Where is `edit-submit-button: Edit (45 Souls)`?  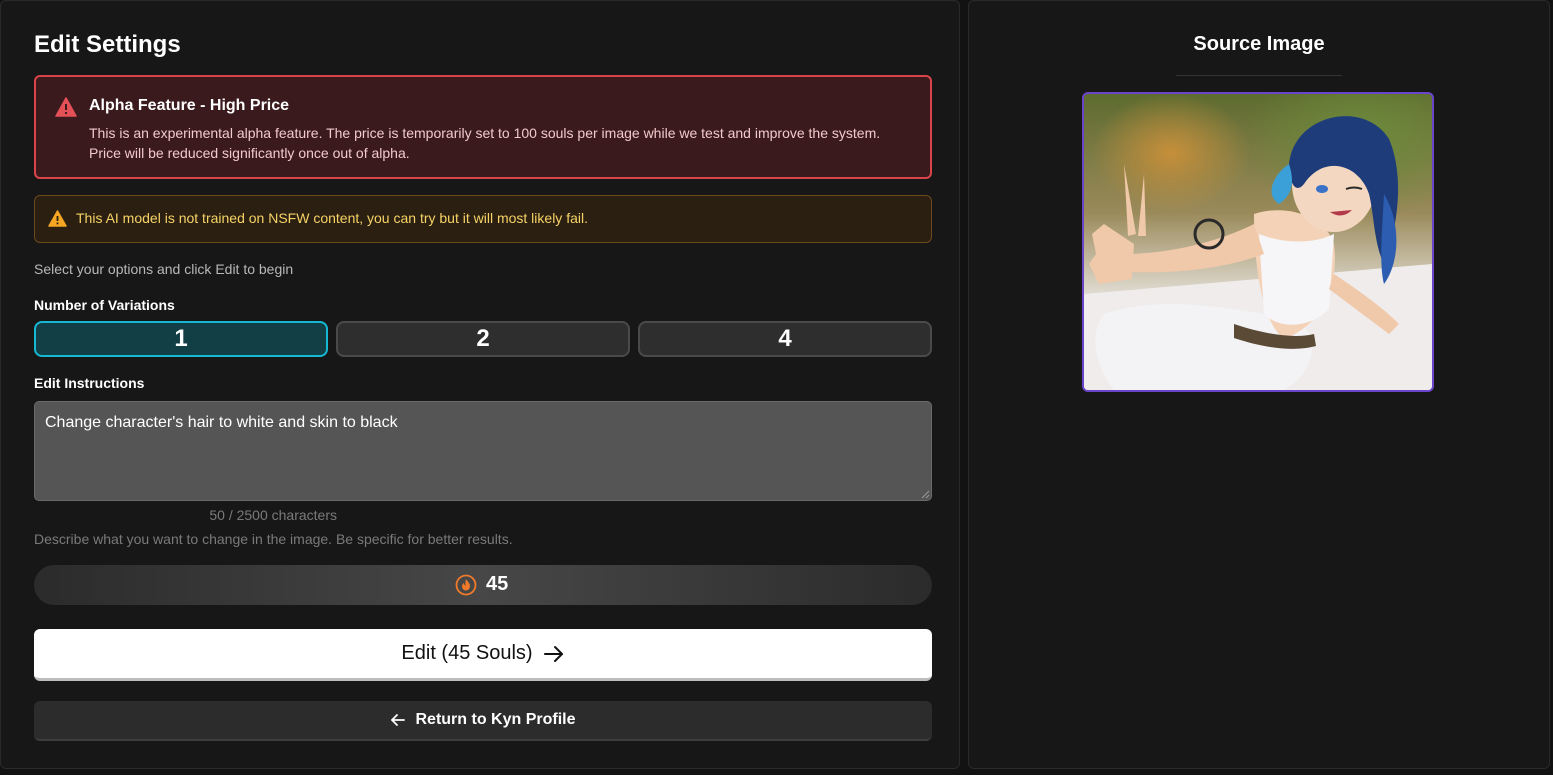 edit-submit-button: Edit (45 Souls) is located at coordinates (483, 655).